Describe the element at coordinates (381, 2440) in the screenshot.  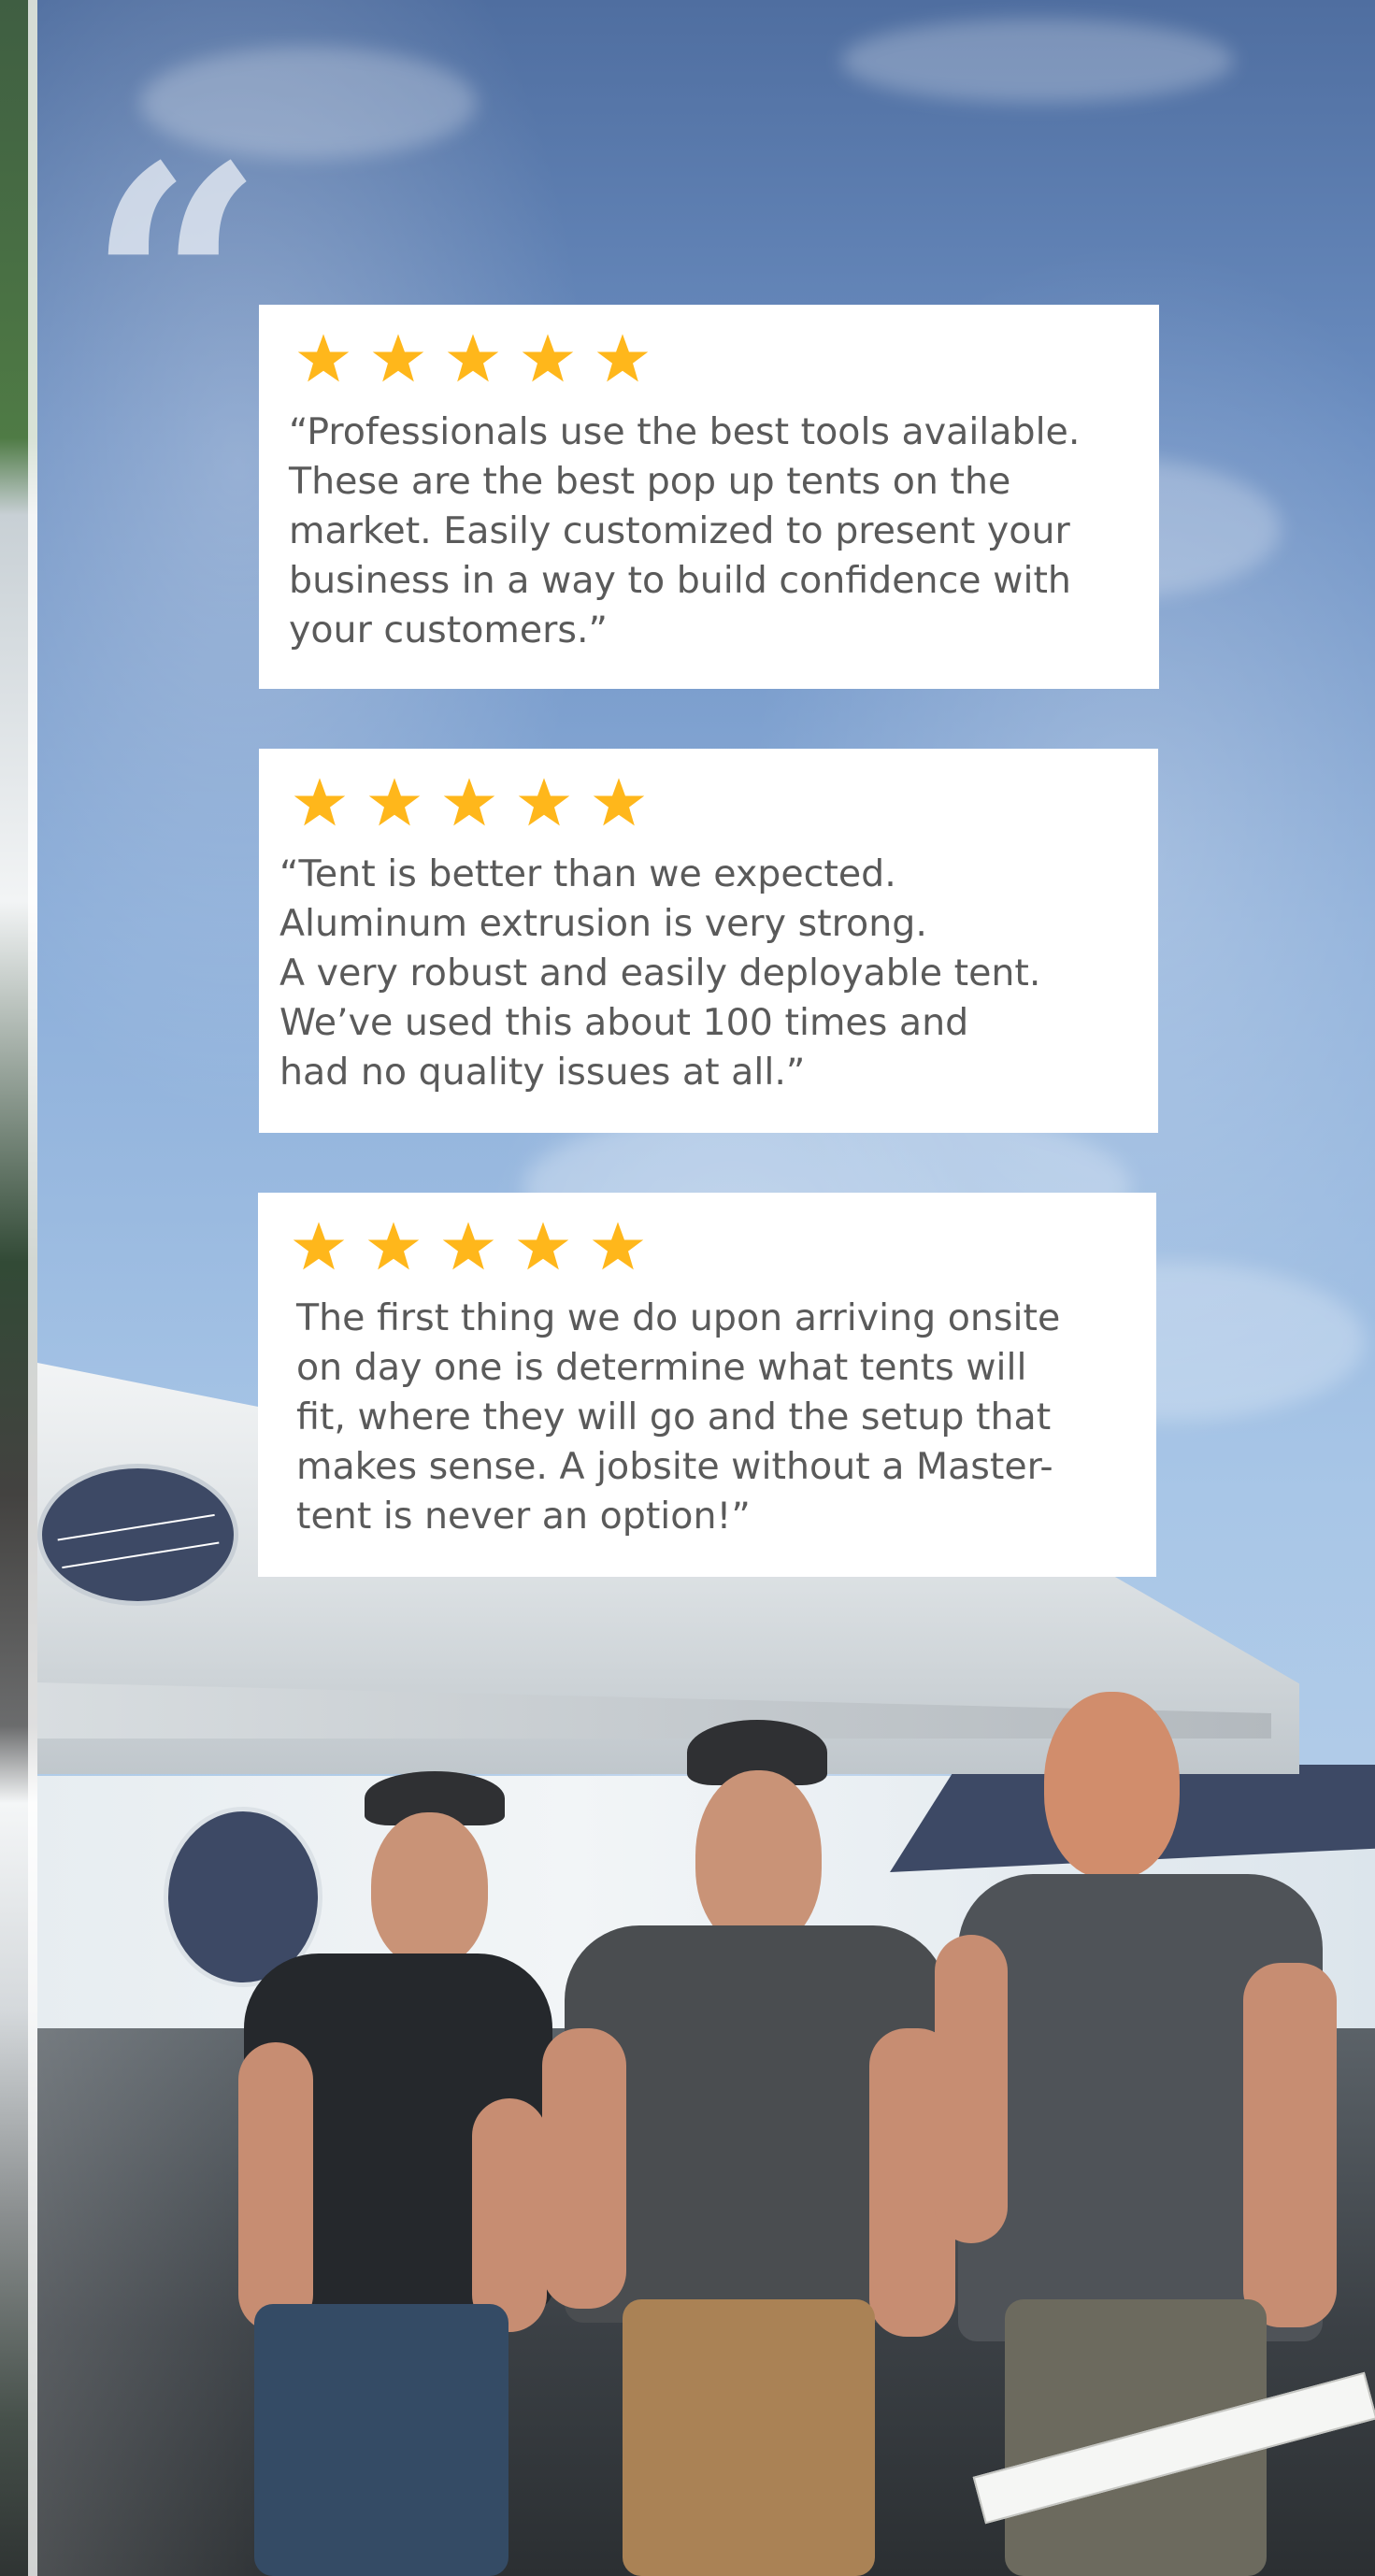
I see `jeans` at that location.